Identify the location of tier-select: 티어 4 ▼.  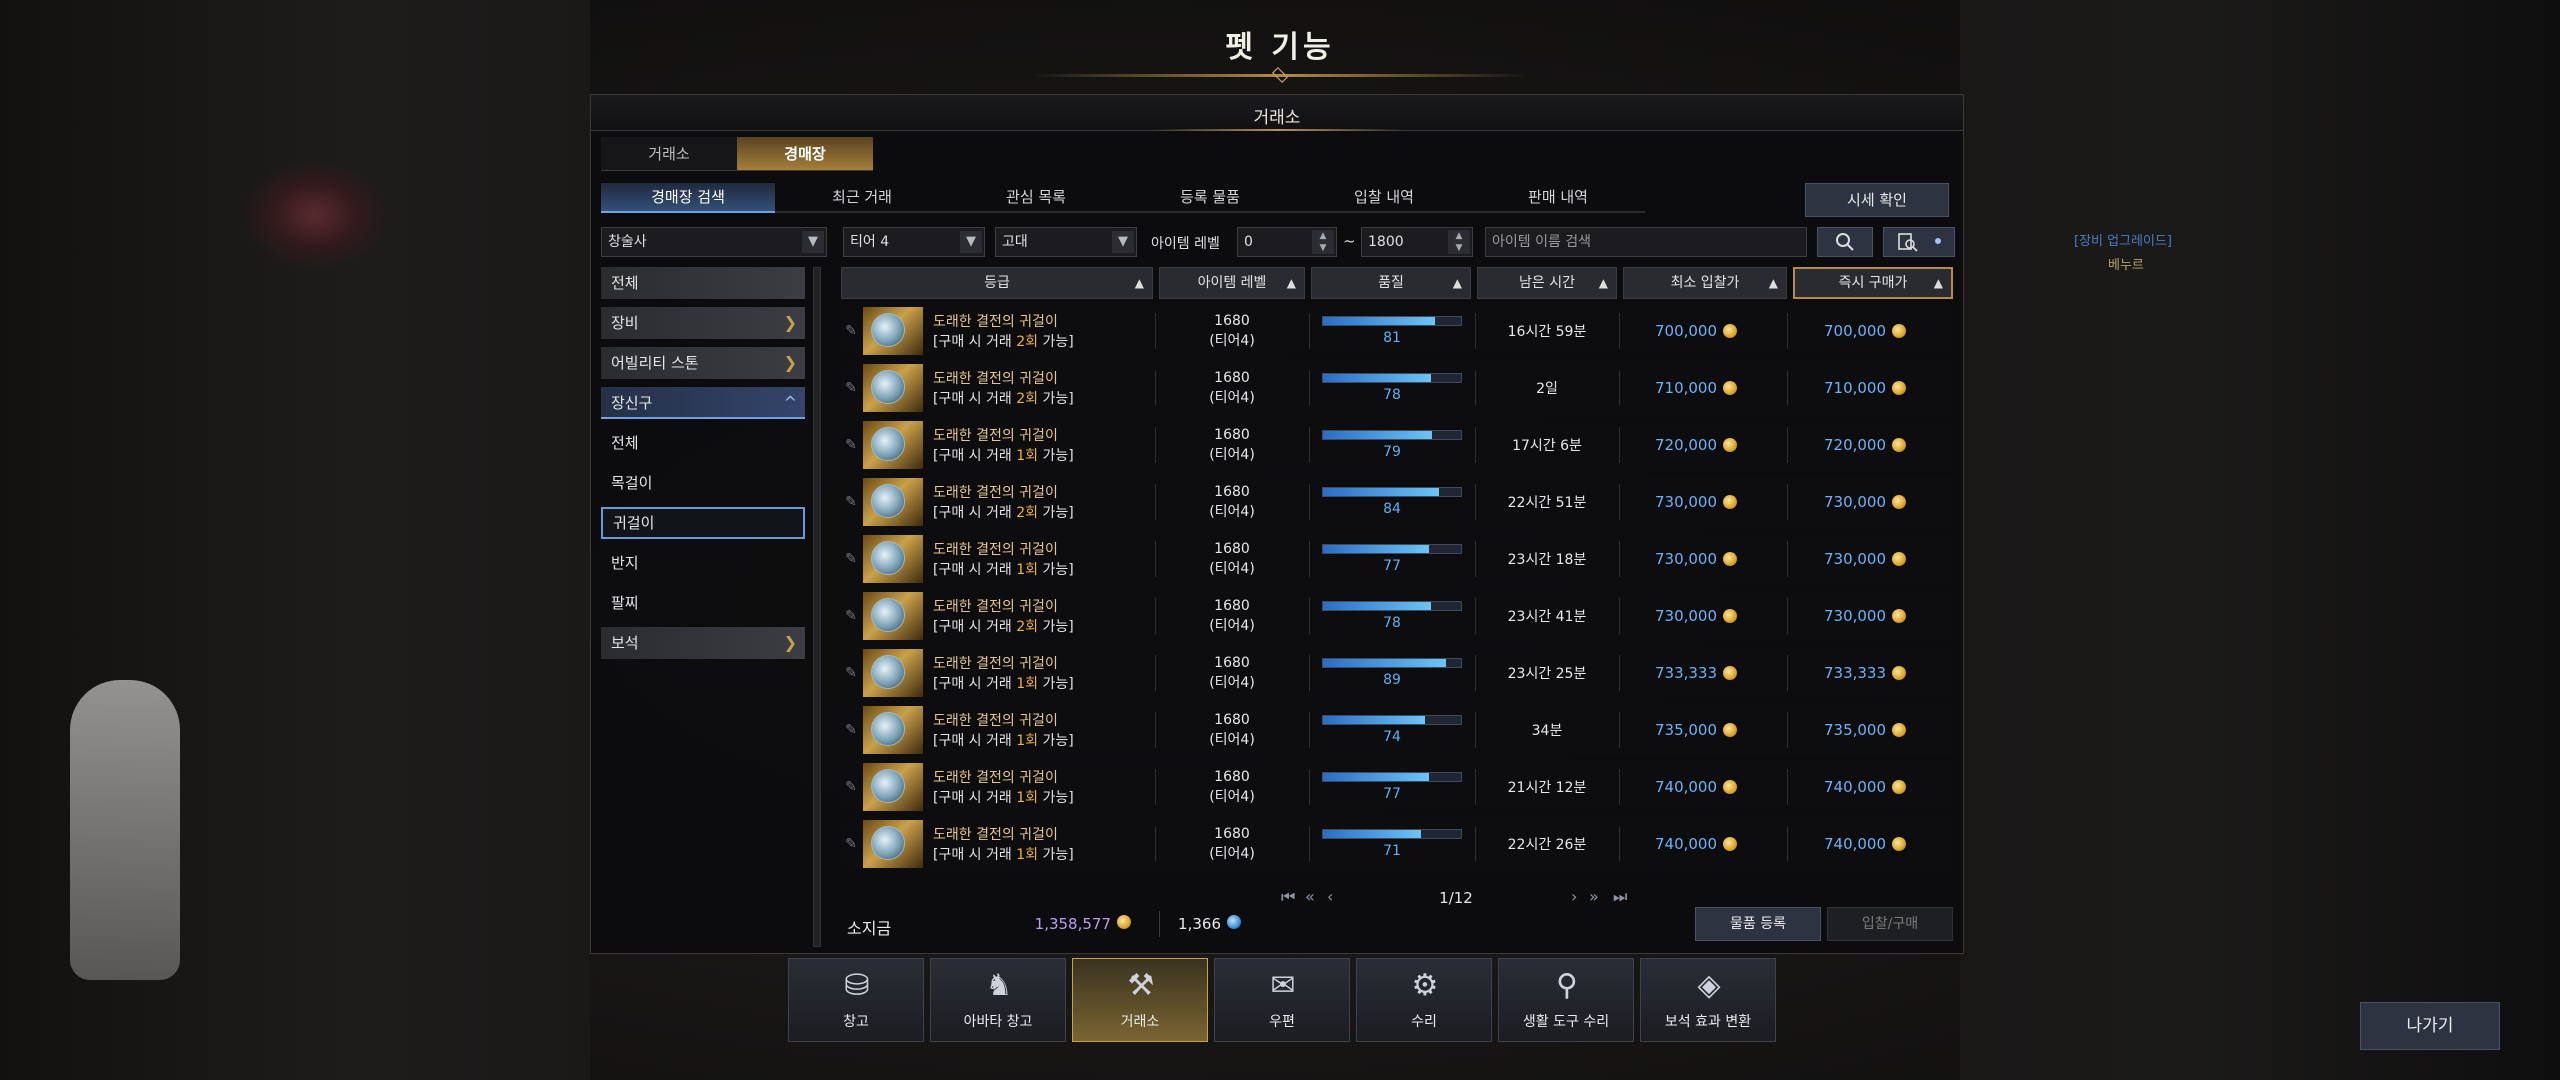
(914, 242).